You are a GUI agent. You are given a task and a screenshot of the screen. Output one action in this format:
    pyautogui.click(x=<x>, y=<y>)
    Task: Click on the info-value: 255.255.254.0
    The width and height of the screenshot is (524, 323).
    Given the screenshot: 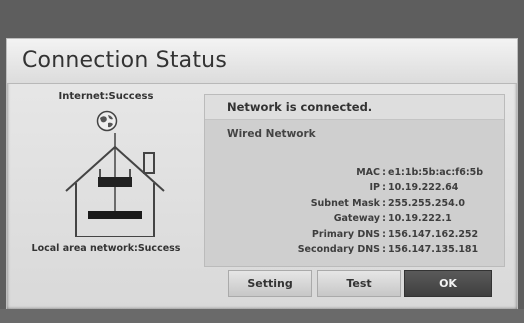 What is the action you would take?
    pyautogui.click(x=426, y=203)
    